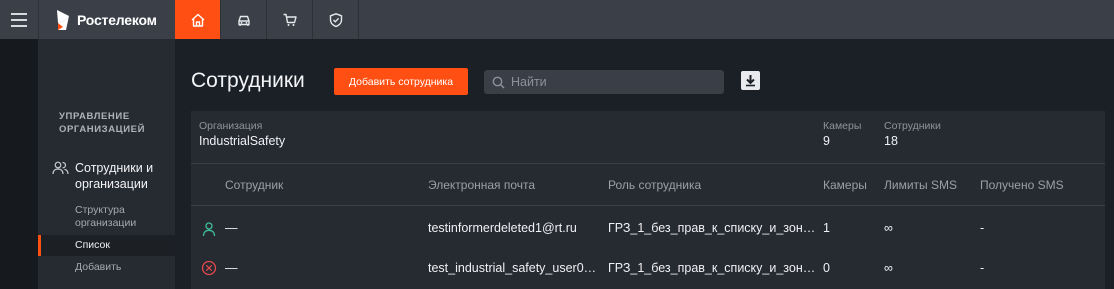 The image size is (1114, 289). Describe the element at coordinates (248, 80) in the screenshot. I see `page-title: Сотрудники` at that location.